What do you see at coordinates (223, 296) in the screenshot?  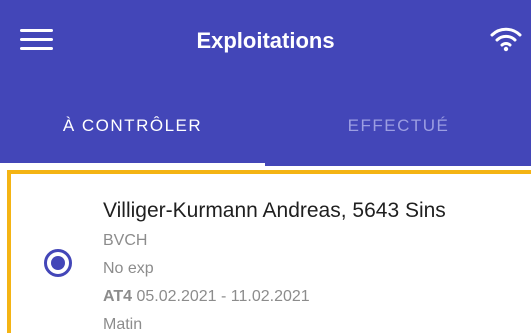 I see `control-dates: 05.02.2021 - 11.02.2021` at bounding box center [223, 296].